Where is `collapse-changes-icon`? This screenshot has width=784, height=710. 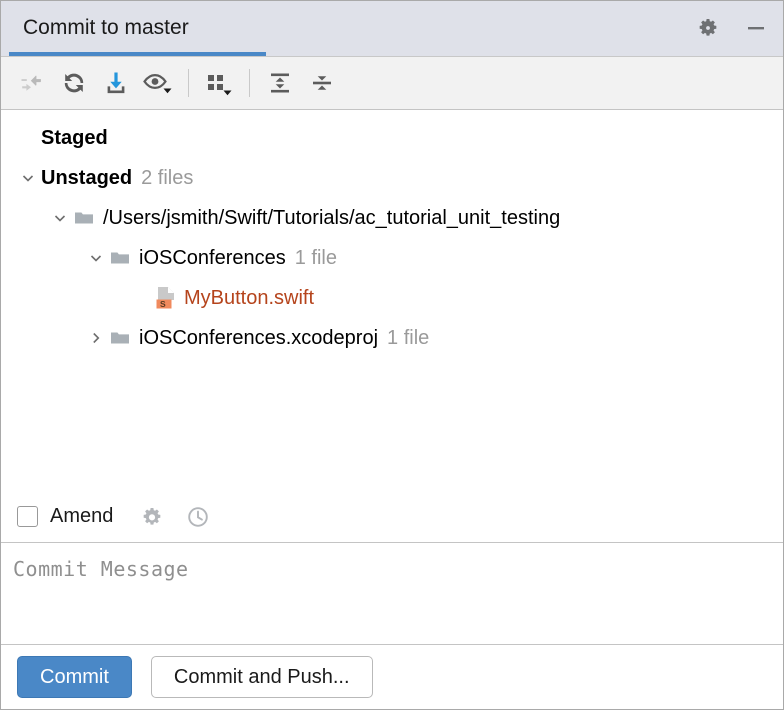
collapse-changes-icon is located at coordinates (31, 83).